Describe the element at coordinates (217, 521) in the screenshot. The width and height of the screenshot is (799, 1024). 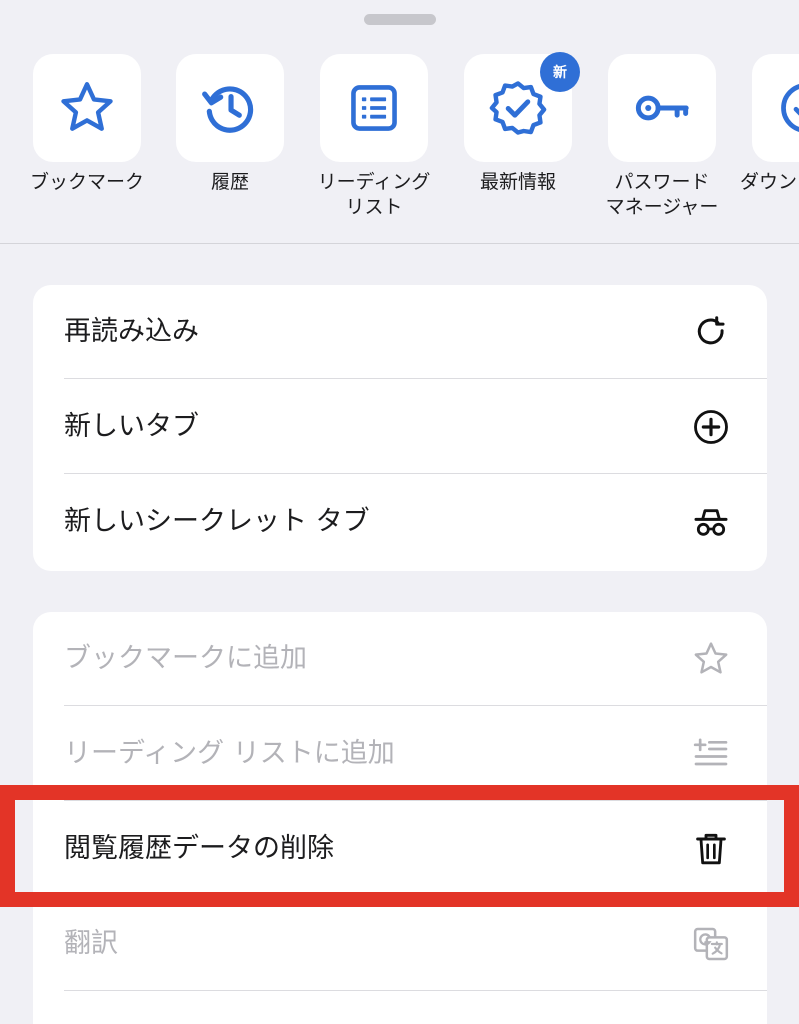
I see `menu-item-label: 新しいシークレット タブ` at that location.